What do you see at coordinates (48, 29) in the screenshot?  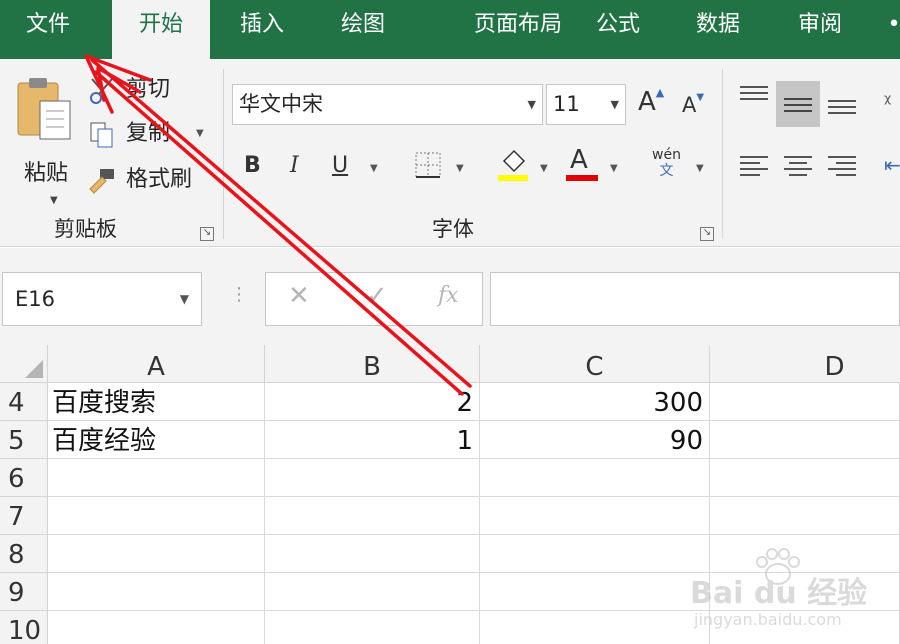 I see `tab-file: 文件` at bounding box center [48, 29].